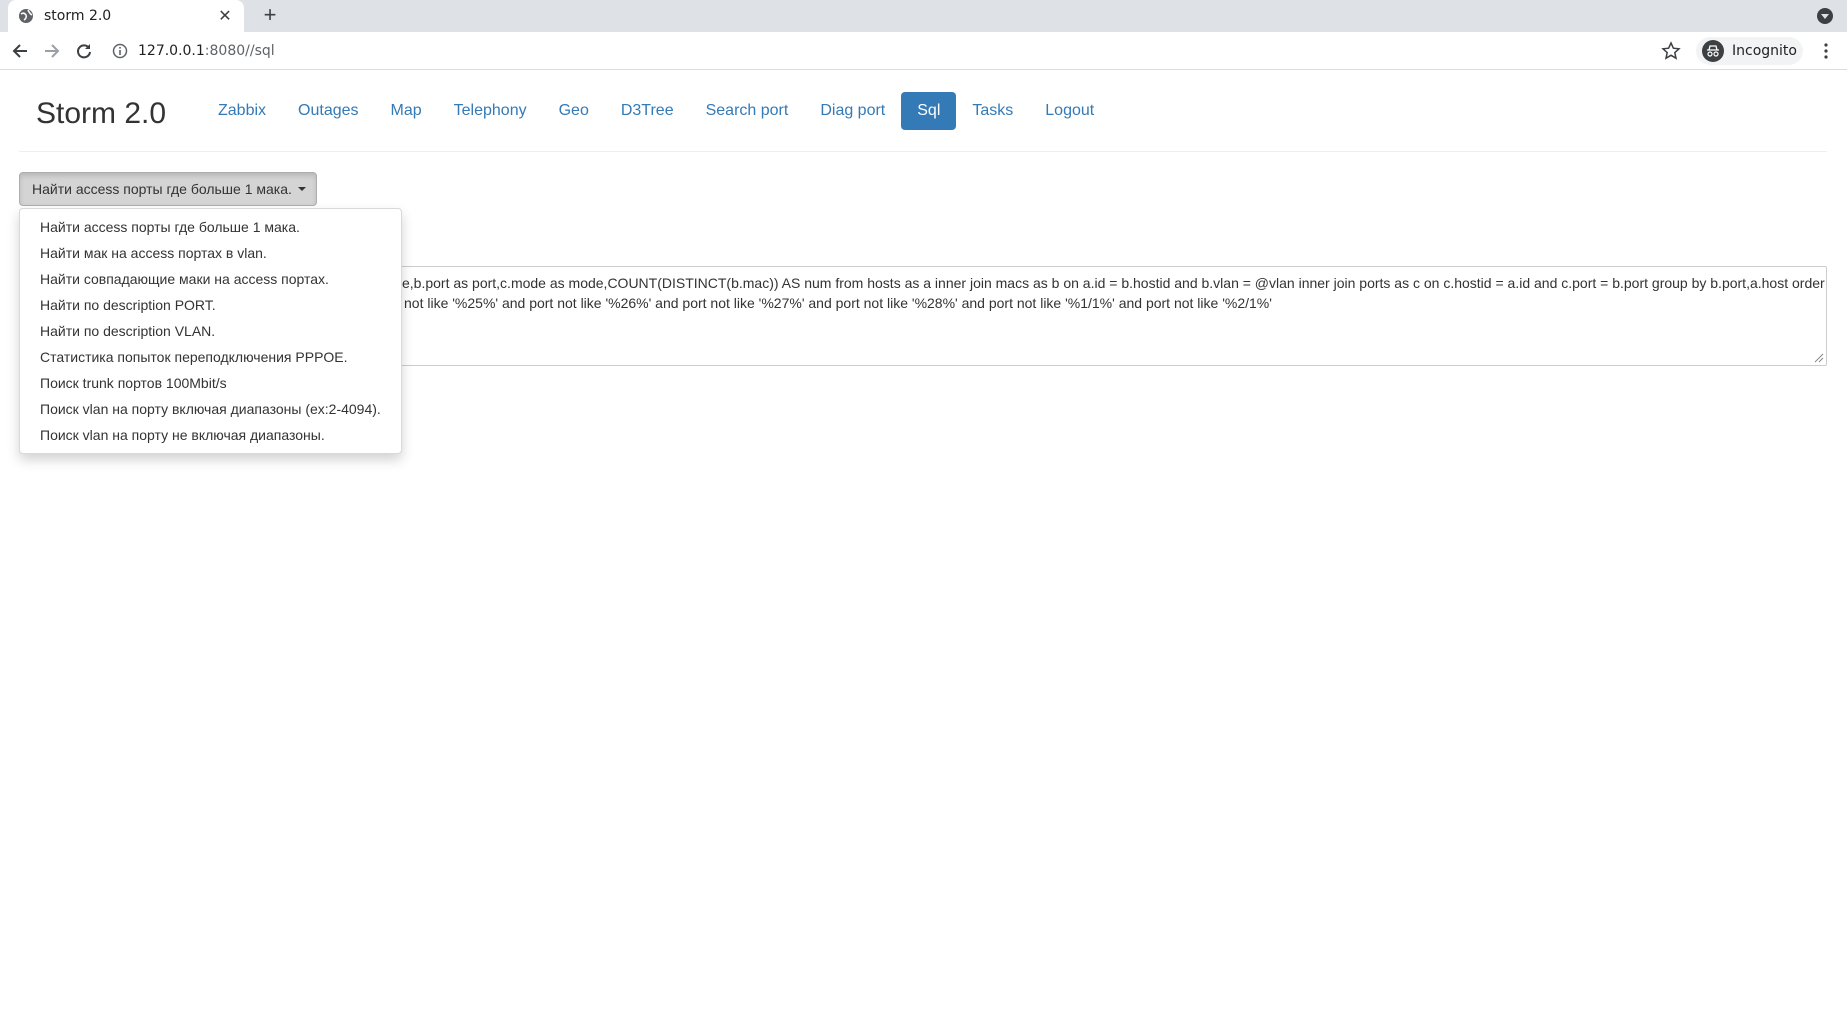  What do you see at coordinates (852, 111) in the screenshot?
I see `nav-diag-port: Diag port` at bounding box center [852, 111].